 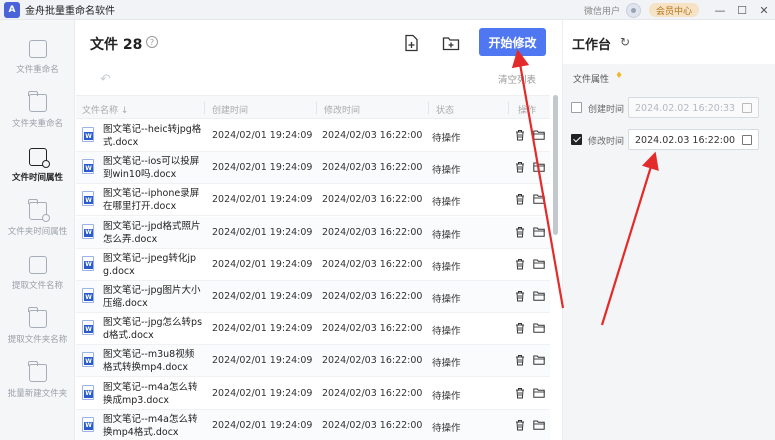 I want to click on column-header-created: 创建时间, so click(x=230, y=111).